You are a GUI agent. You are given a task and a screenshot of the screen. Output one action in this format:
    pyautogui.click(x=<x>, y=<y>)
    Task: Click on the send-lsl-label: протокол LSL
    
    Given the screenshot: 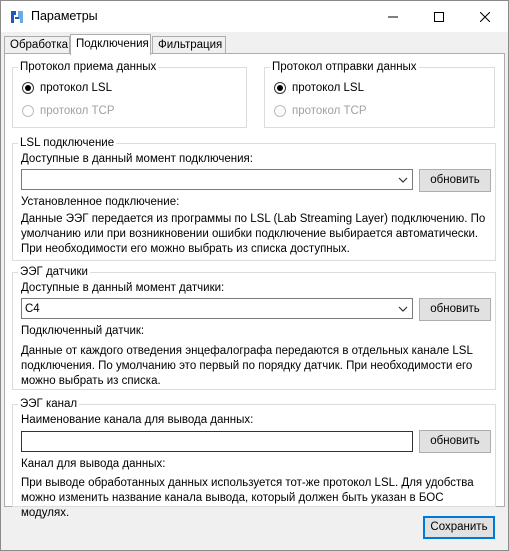 What is the action you would take?
    pyautogui.click(x=328, y=88)
    